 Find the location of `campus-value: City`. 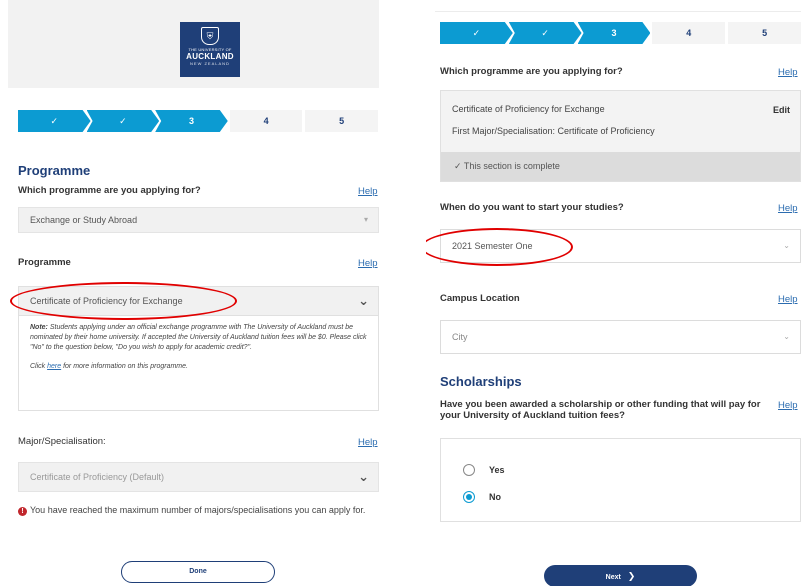

campus-value: City is located at coordinates (460, 337).